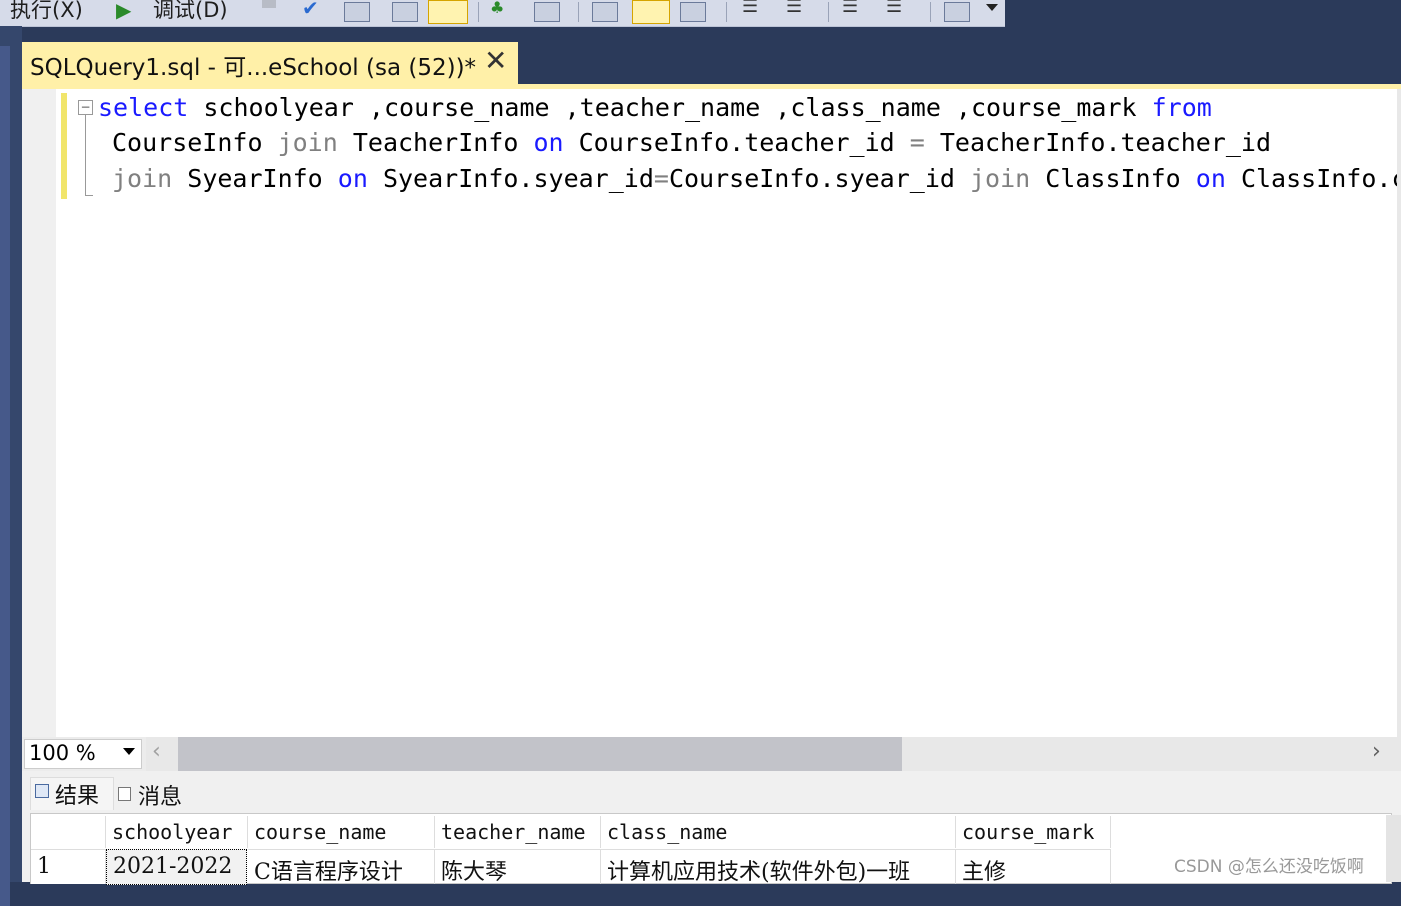 Image resolution: width=1401 pixels, height=906 pixels. What do you see at coordinates (173, 866) in the screenshot?
I see `cell-value: 2021-2022` at bounding box center [173, 866].